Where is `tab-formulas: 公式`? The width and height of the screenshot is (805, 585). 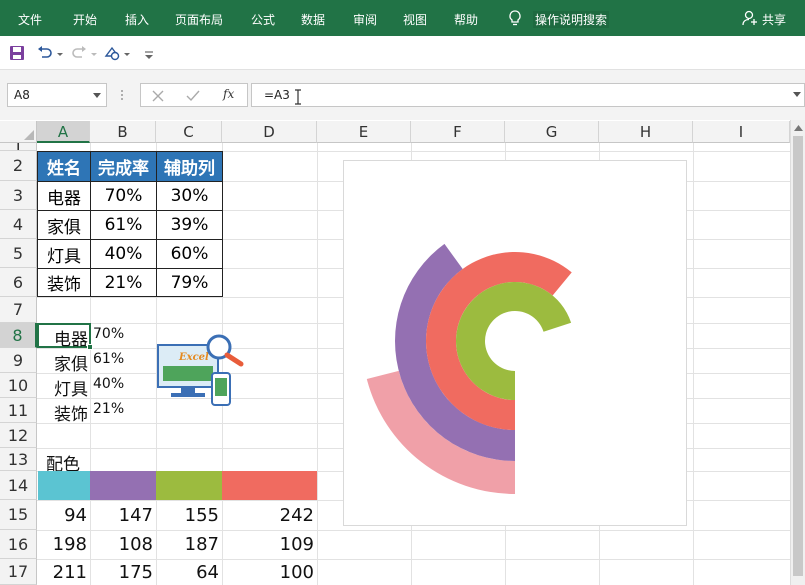
tab-formulas: 公式 is located at coordinates (263, 19).